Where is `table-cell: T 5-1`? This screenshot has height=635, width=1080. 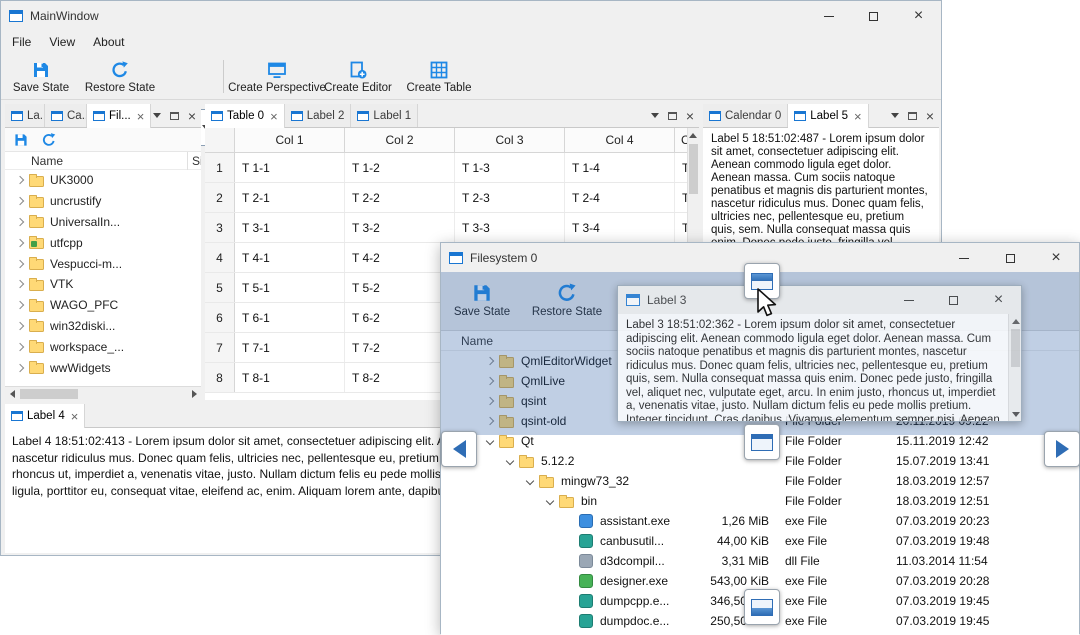 table-cell: T 5-1 is located at coordinates (290, 287).